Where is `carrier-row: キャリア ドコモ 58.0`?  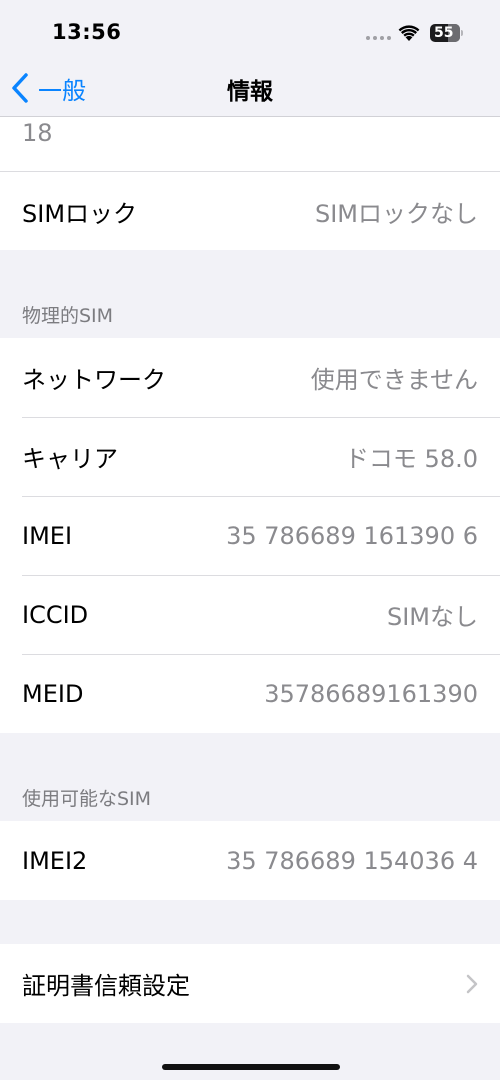
carrier-row: キャリア ドコモ 58.0 is located at coordinates (250, 456).